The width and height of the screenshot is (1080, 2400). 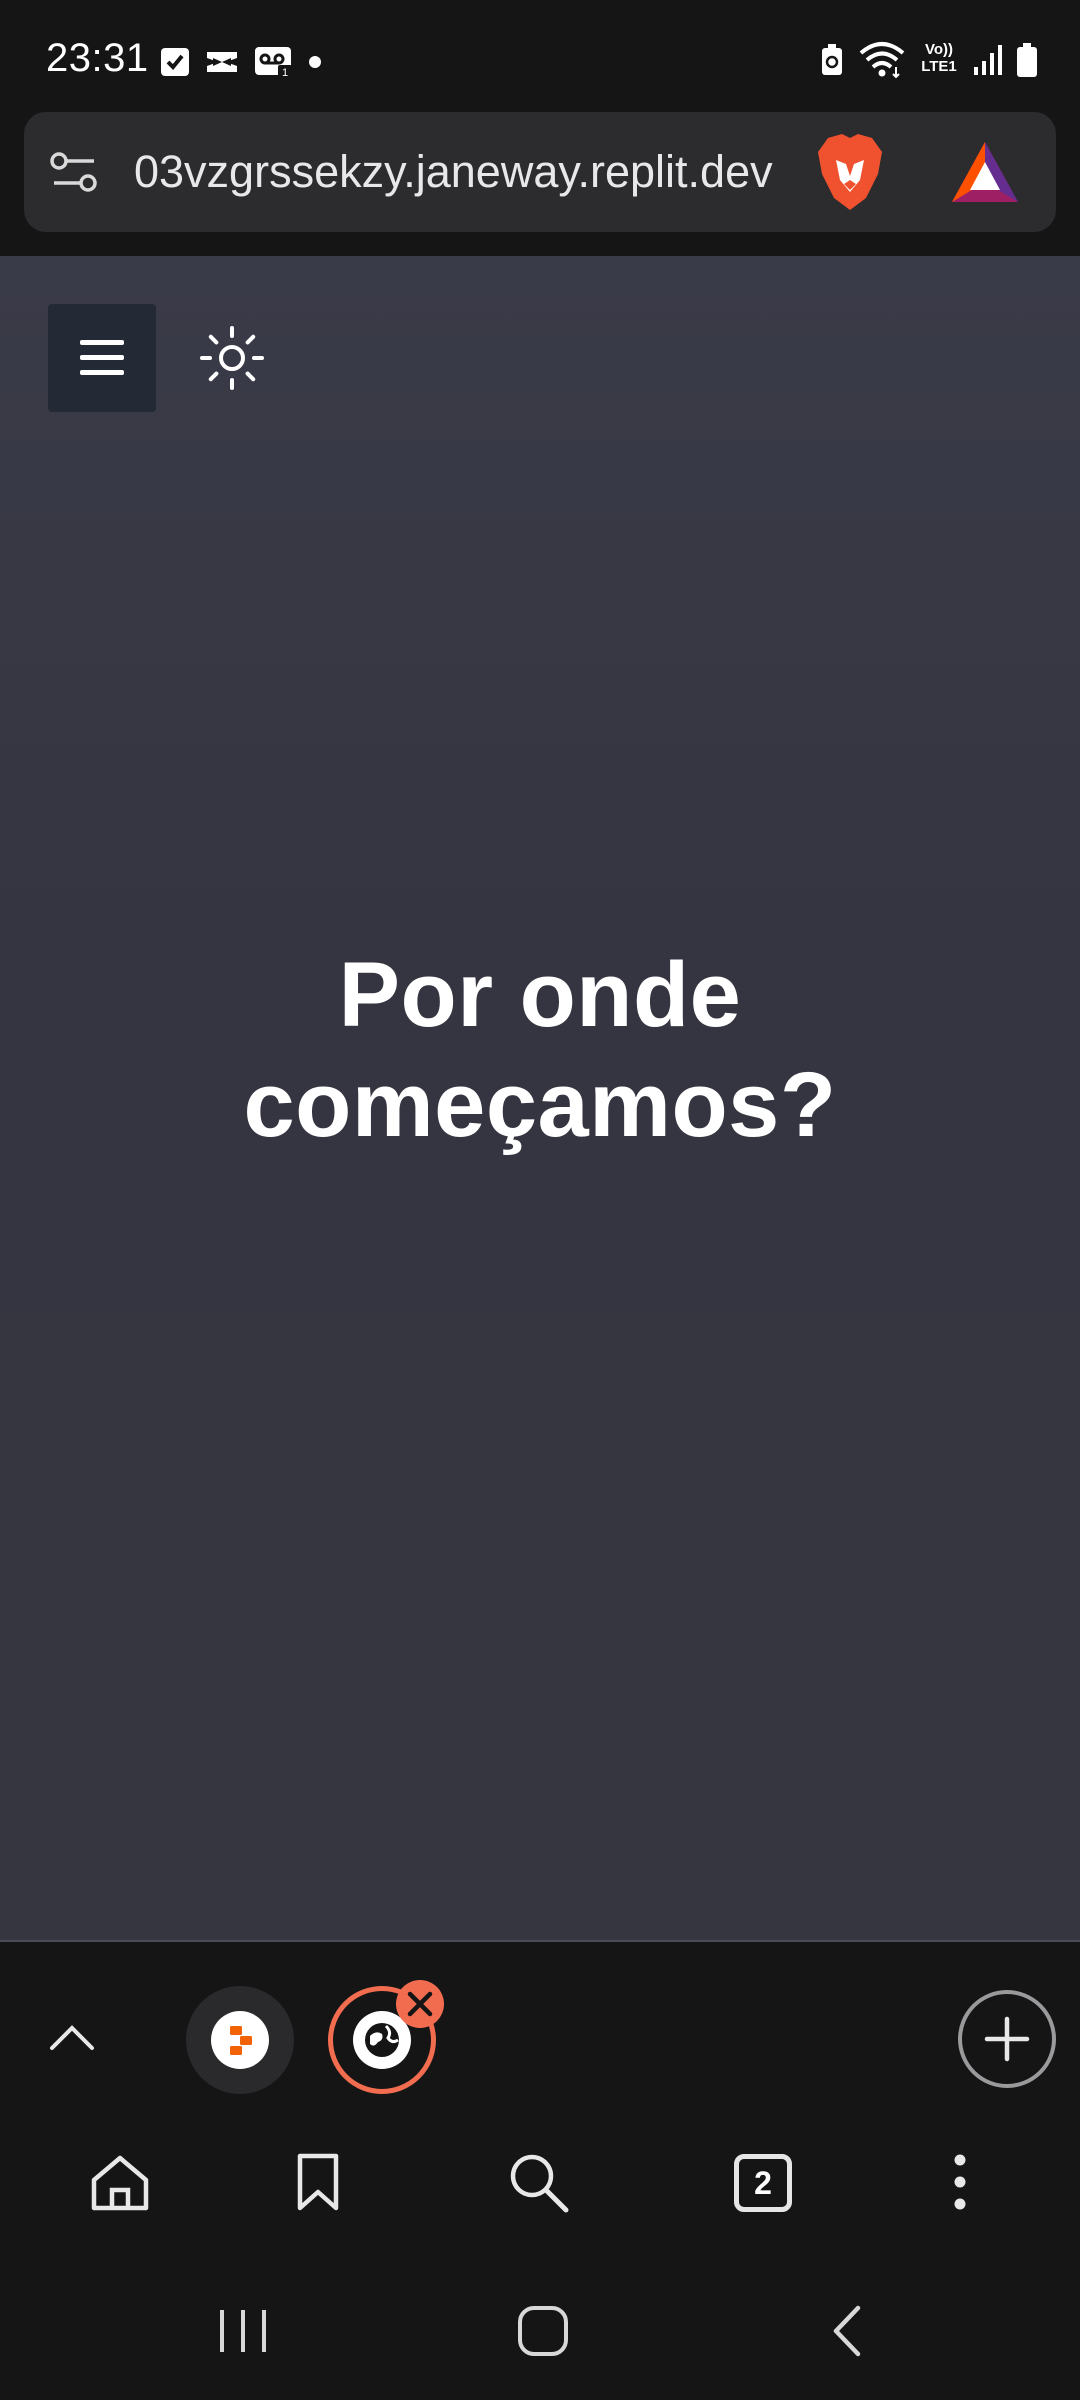 What do you see at coordinates (960, 2182) in the screenshot?
I see `more-vertical-icon` at bounding box center [960, 2182].